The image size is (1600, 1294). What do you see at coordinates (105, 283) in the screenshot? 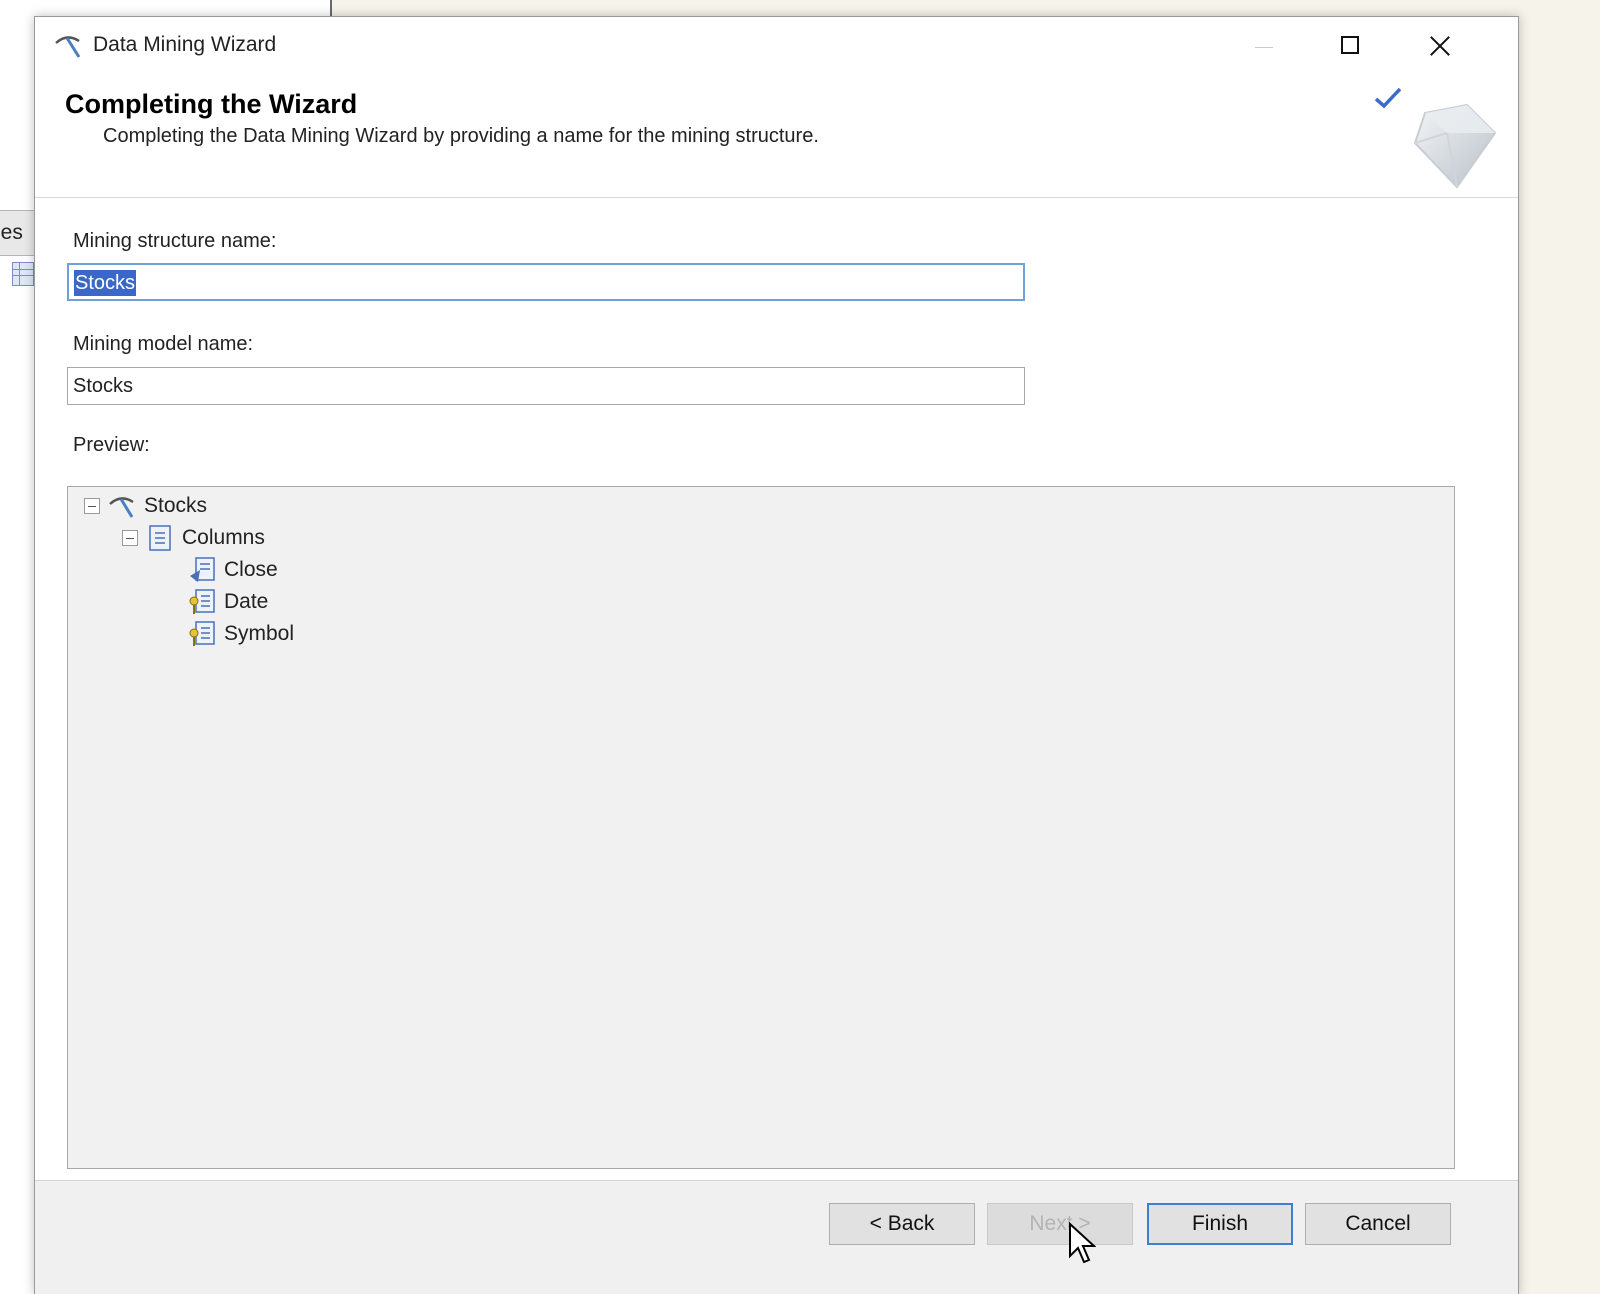
I see `structure-name-value: Stocks` at bounding box center [105, 283].